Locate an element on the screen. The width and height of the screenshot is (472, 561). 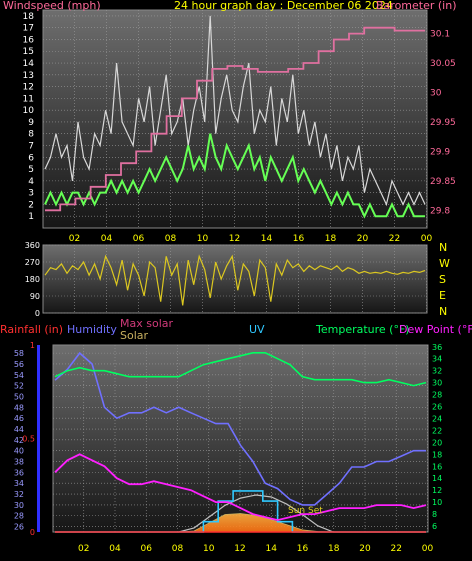
humidity-y-tick-label: 50 is located at coordinates (19, 396).